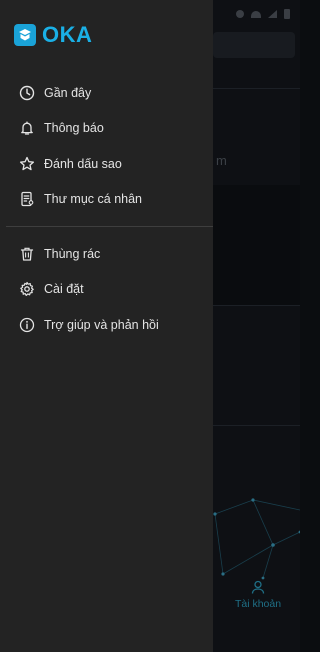 This screenshot has width=320, height=652. Describe the element at coordinates (26, 199) in the screenshot. I see `personal-folder-icon` at that location.